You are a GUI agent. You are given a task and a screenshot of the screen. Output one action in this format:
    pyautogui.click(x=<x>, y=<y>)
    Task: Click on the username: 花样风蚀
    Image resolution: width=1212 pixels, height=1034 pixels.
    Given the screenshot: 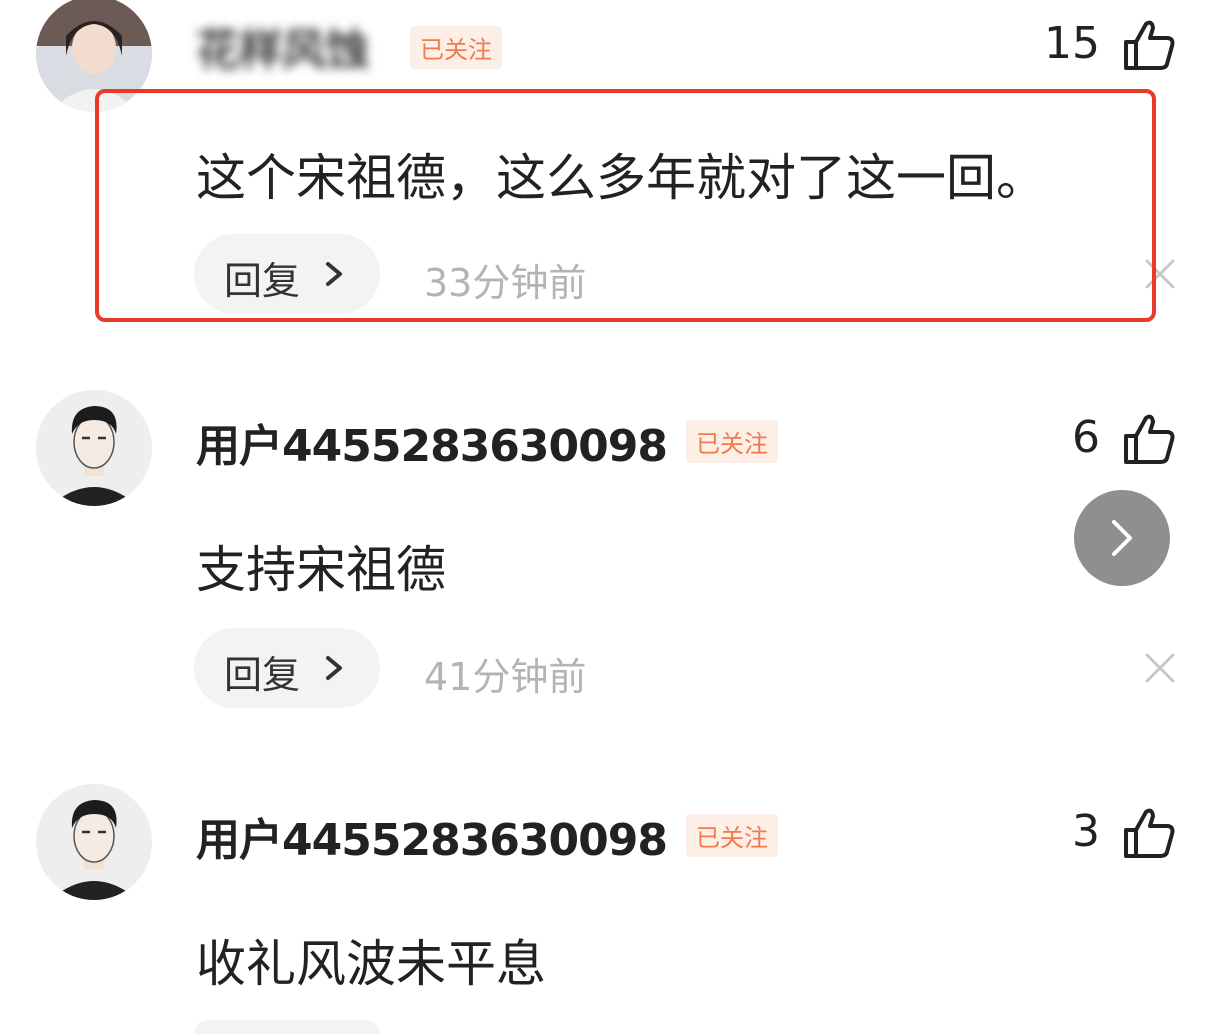 What is the action you would take?
    pyautogui.click(x=282, y=46)
    